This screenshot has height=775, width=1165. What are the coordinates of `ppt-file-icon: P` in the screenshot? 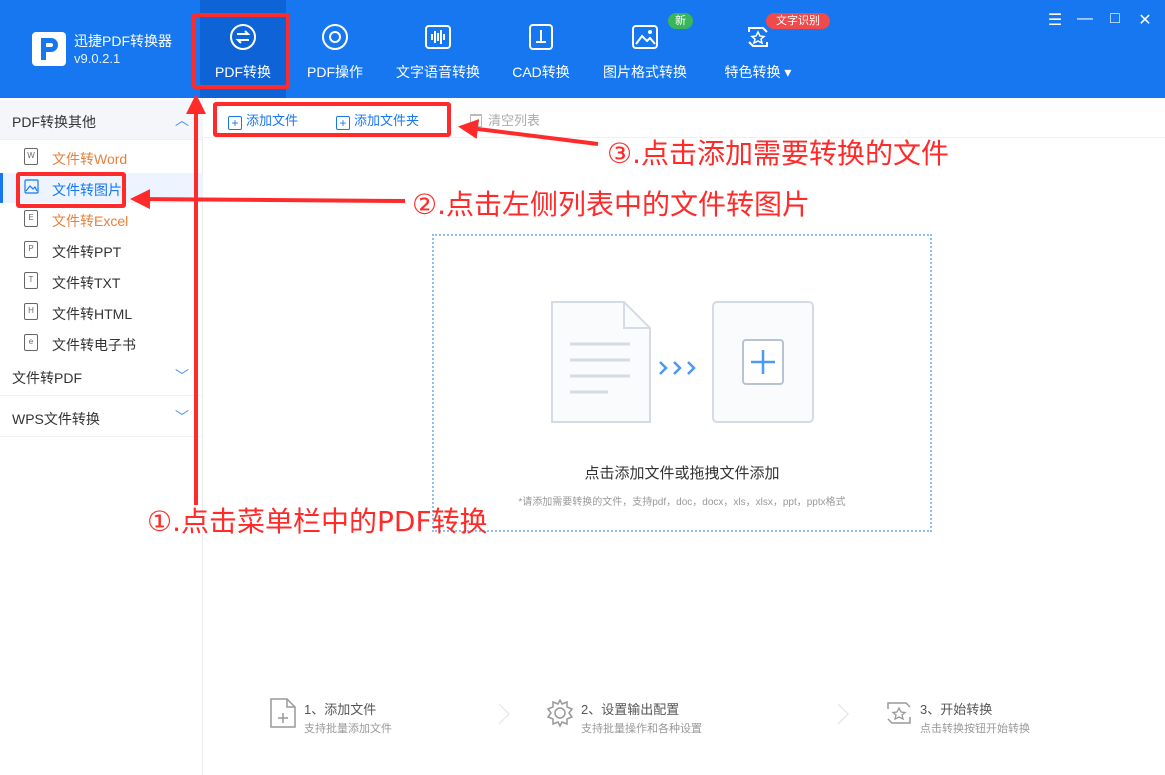 It's located at (31, 249).